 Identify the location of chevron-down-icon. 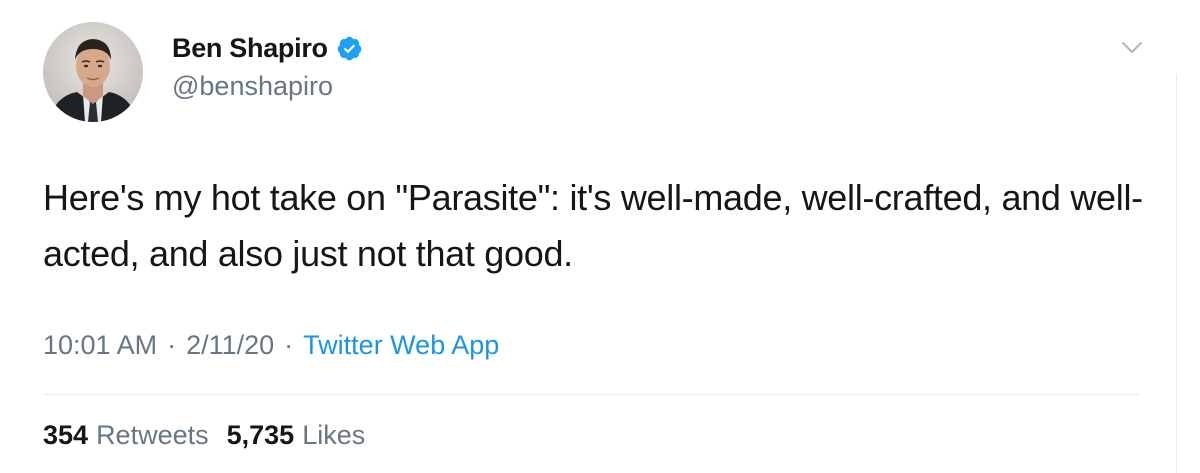
(1132, 48).